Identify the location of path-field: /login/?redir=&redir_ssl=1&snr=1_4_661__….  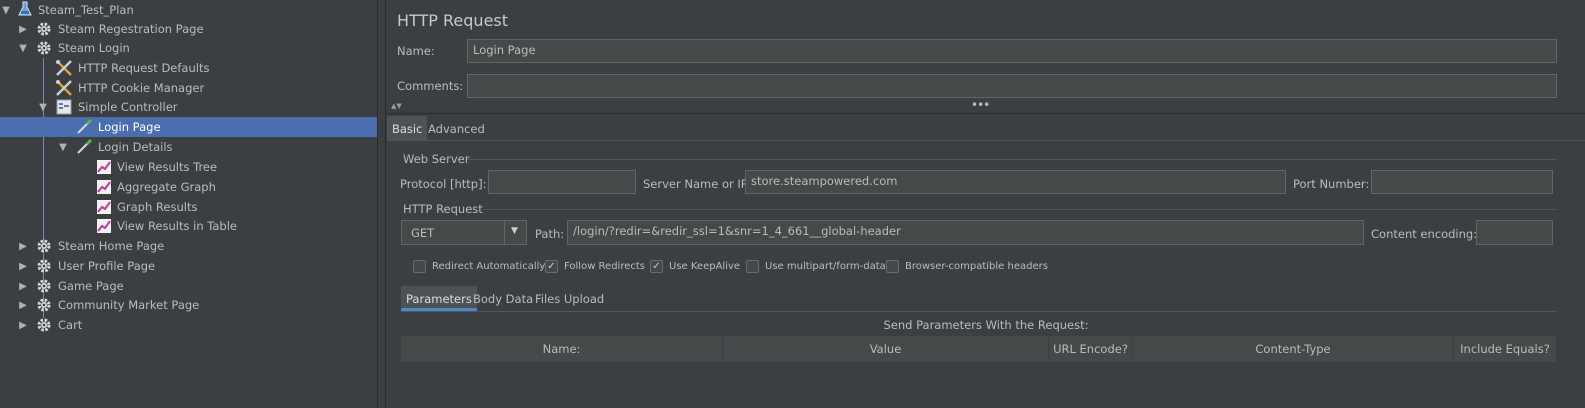
(965, 232).